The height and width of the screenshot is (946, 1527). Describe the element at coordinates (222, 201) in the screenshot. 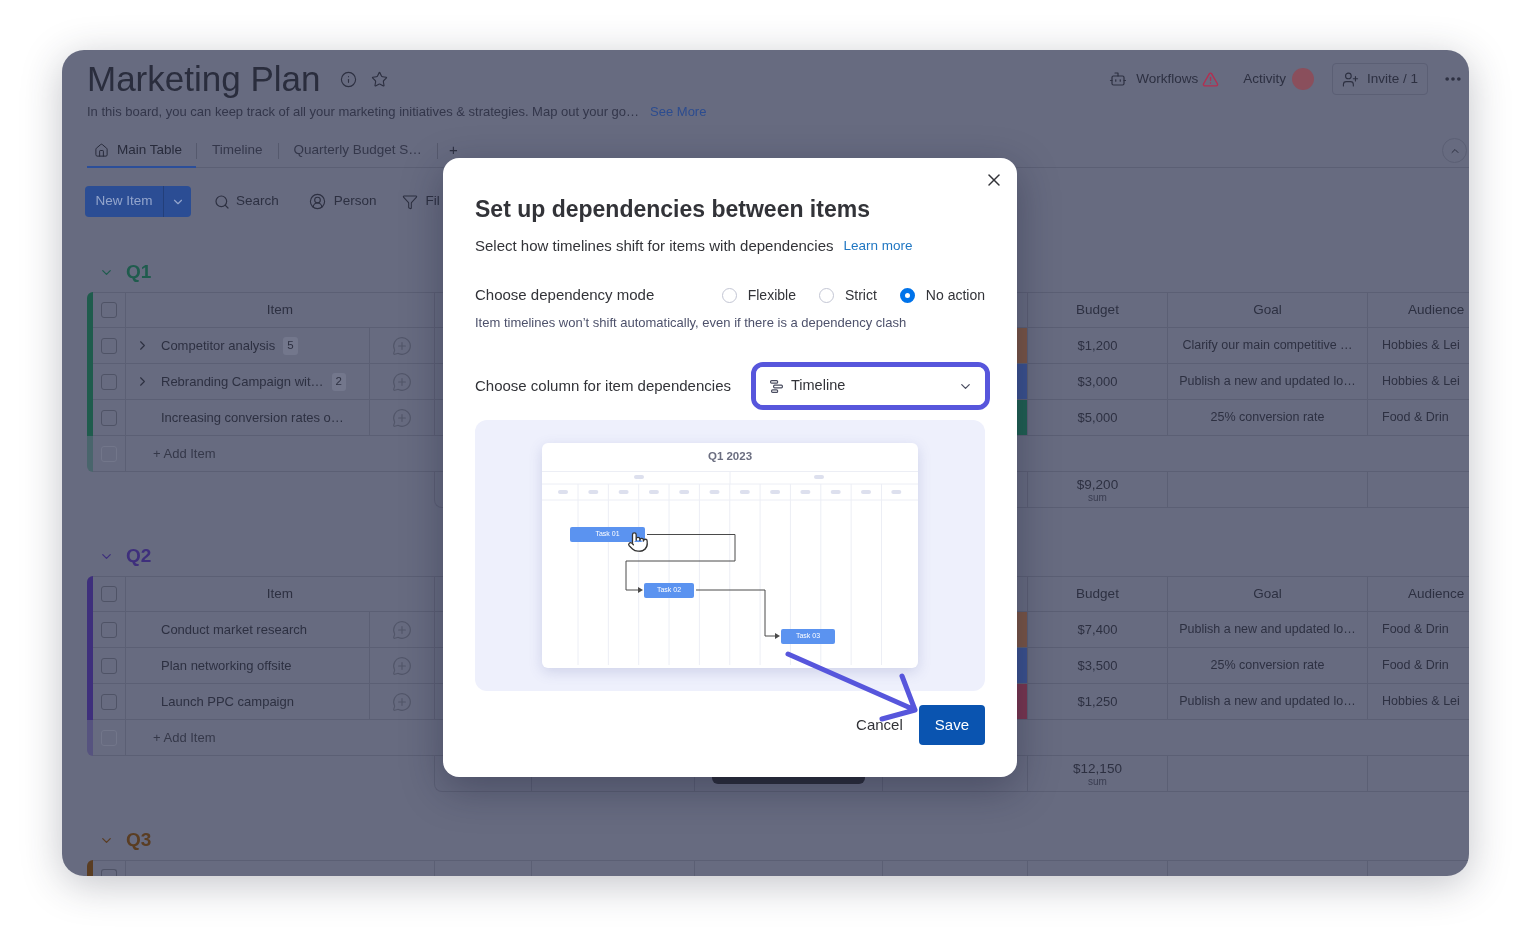

I see `search-icon` at that location.